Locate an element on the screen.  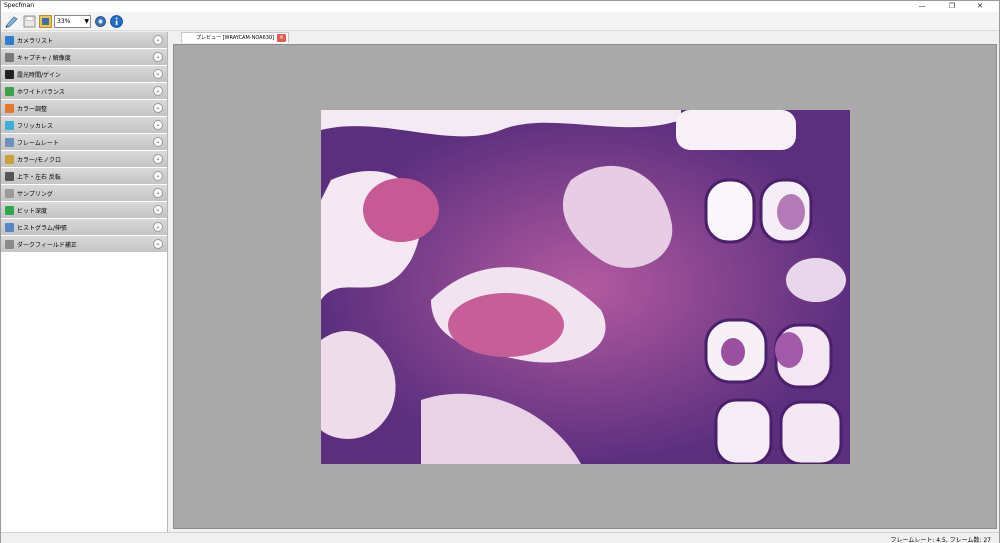
sidebar-item-label: ダークフィールド補正 is located at coordinates (47, 245).